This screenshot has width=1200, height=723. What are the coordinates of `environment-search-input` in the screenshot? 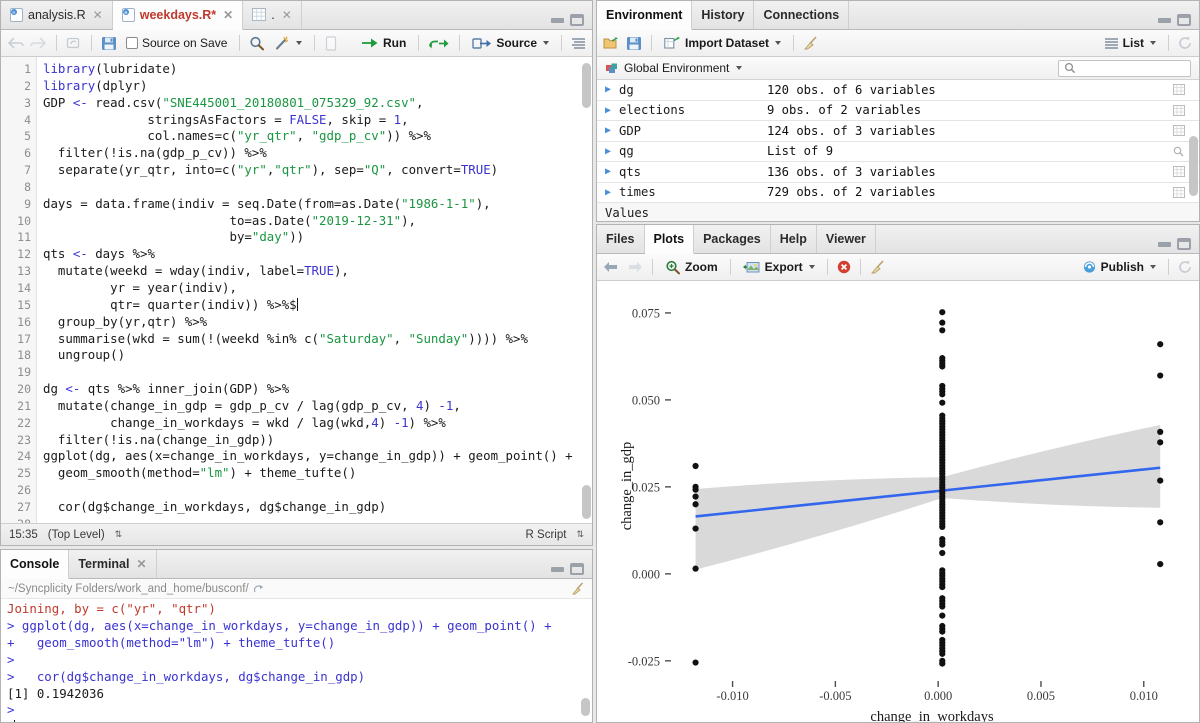 It's located at (1126, 68).